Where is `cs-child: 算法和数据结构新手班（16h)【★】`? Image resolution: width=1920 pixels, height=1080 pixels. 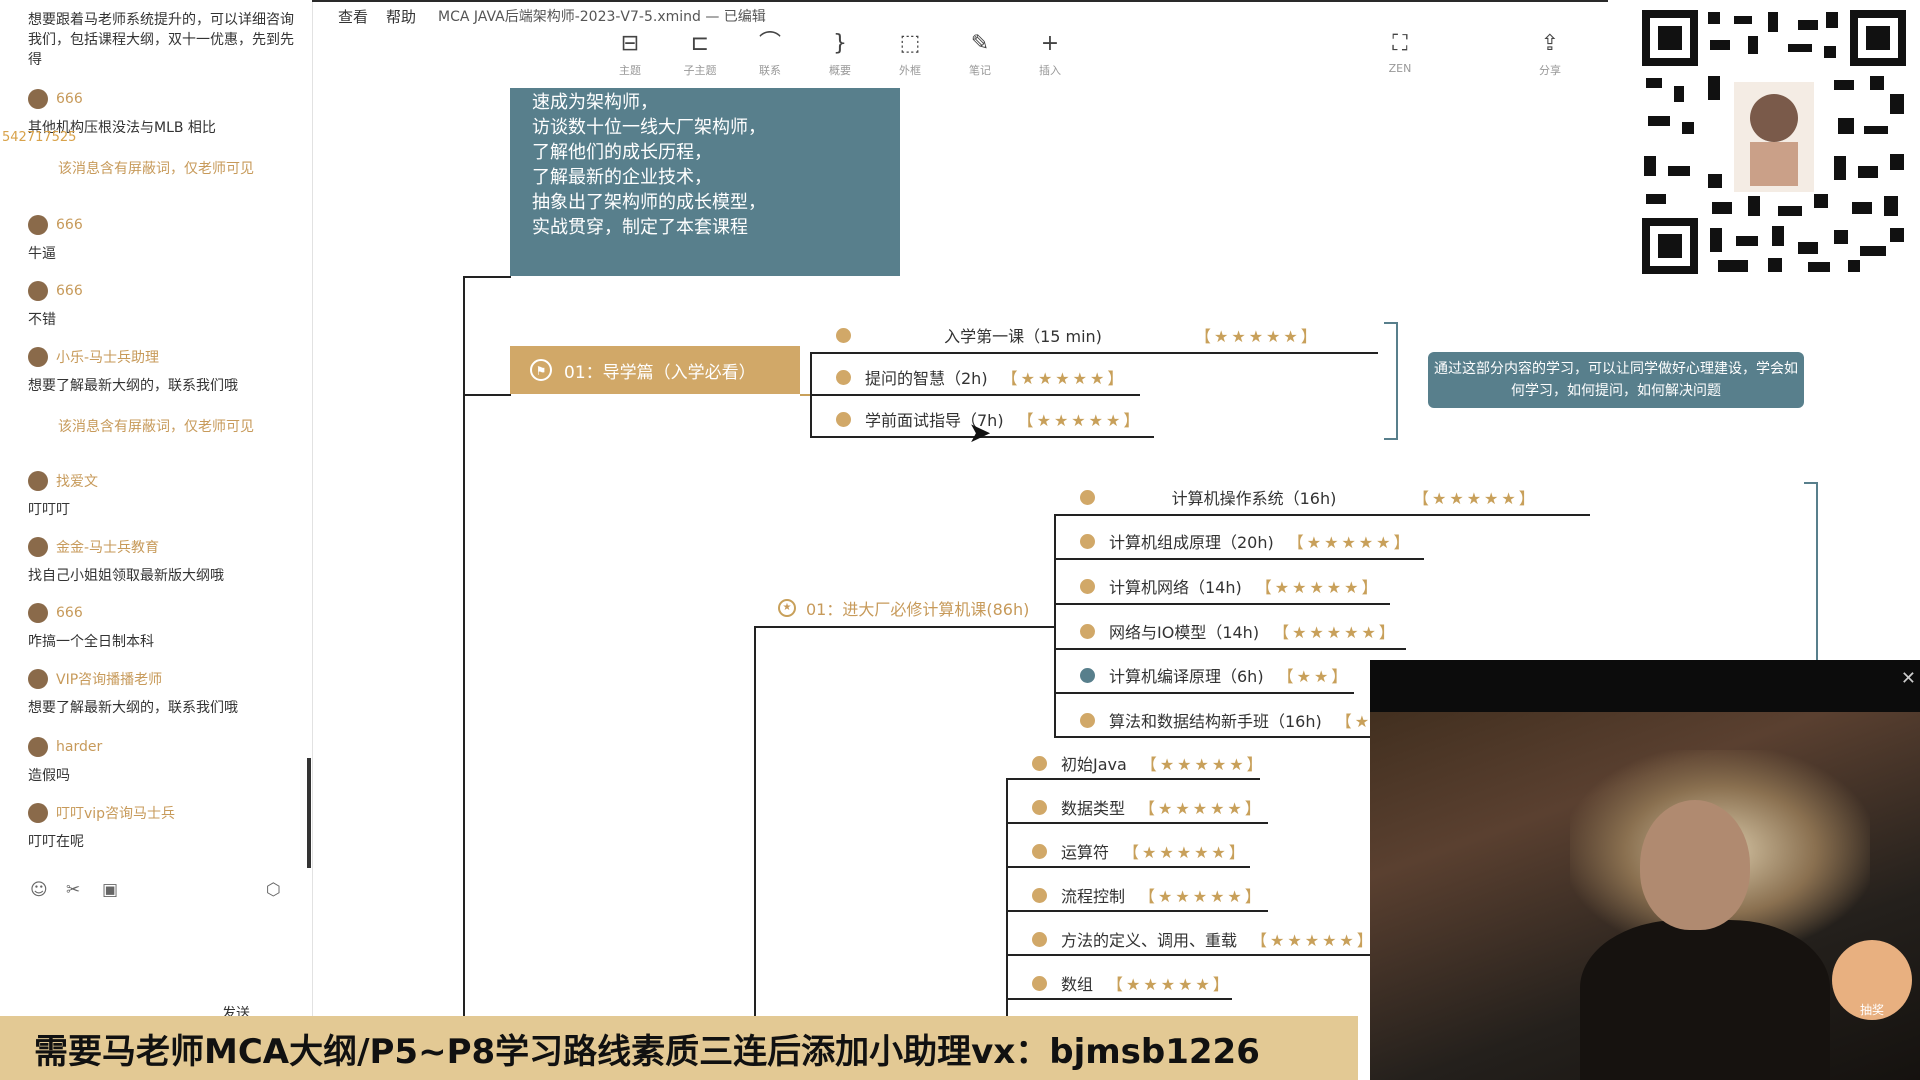
cs-child: 算法和数据结构新手班（16h)【★】 is located at coordinates (1235, 720).